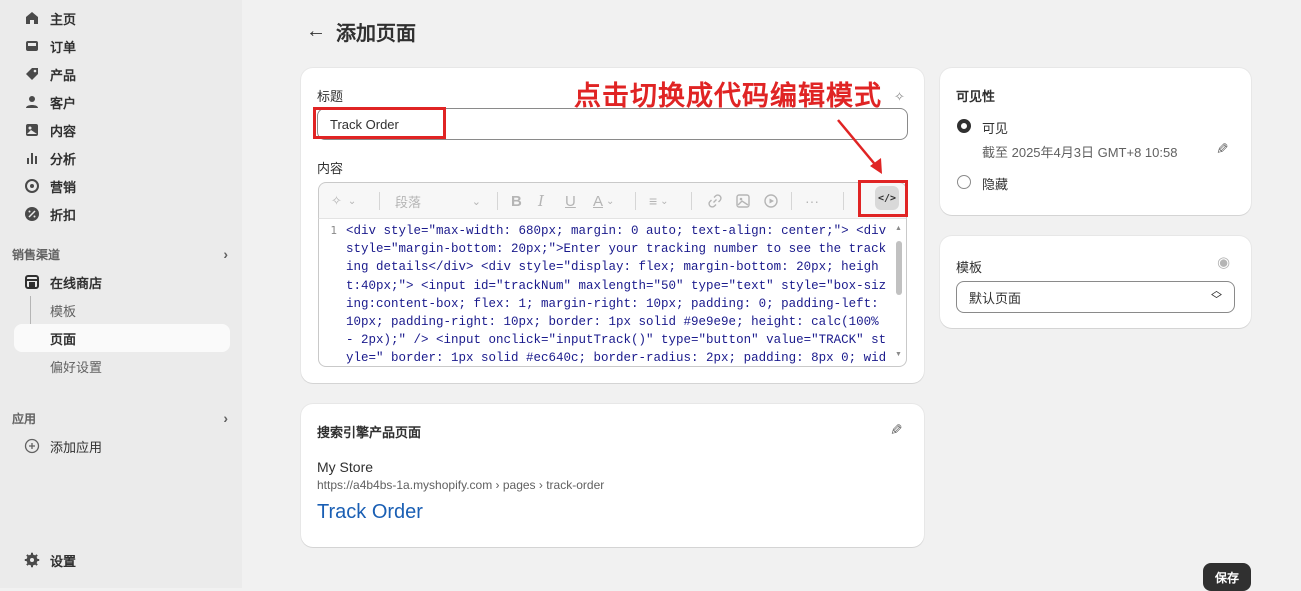 The image size is (1301, 591). Describe the element at coordinates (32, 282) in the screenshot. I see `store-icon` at that location.